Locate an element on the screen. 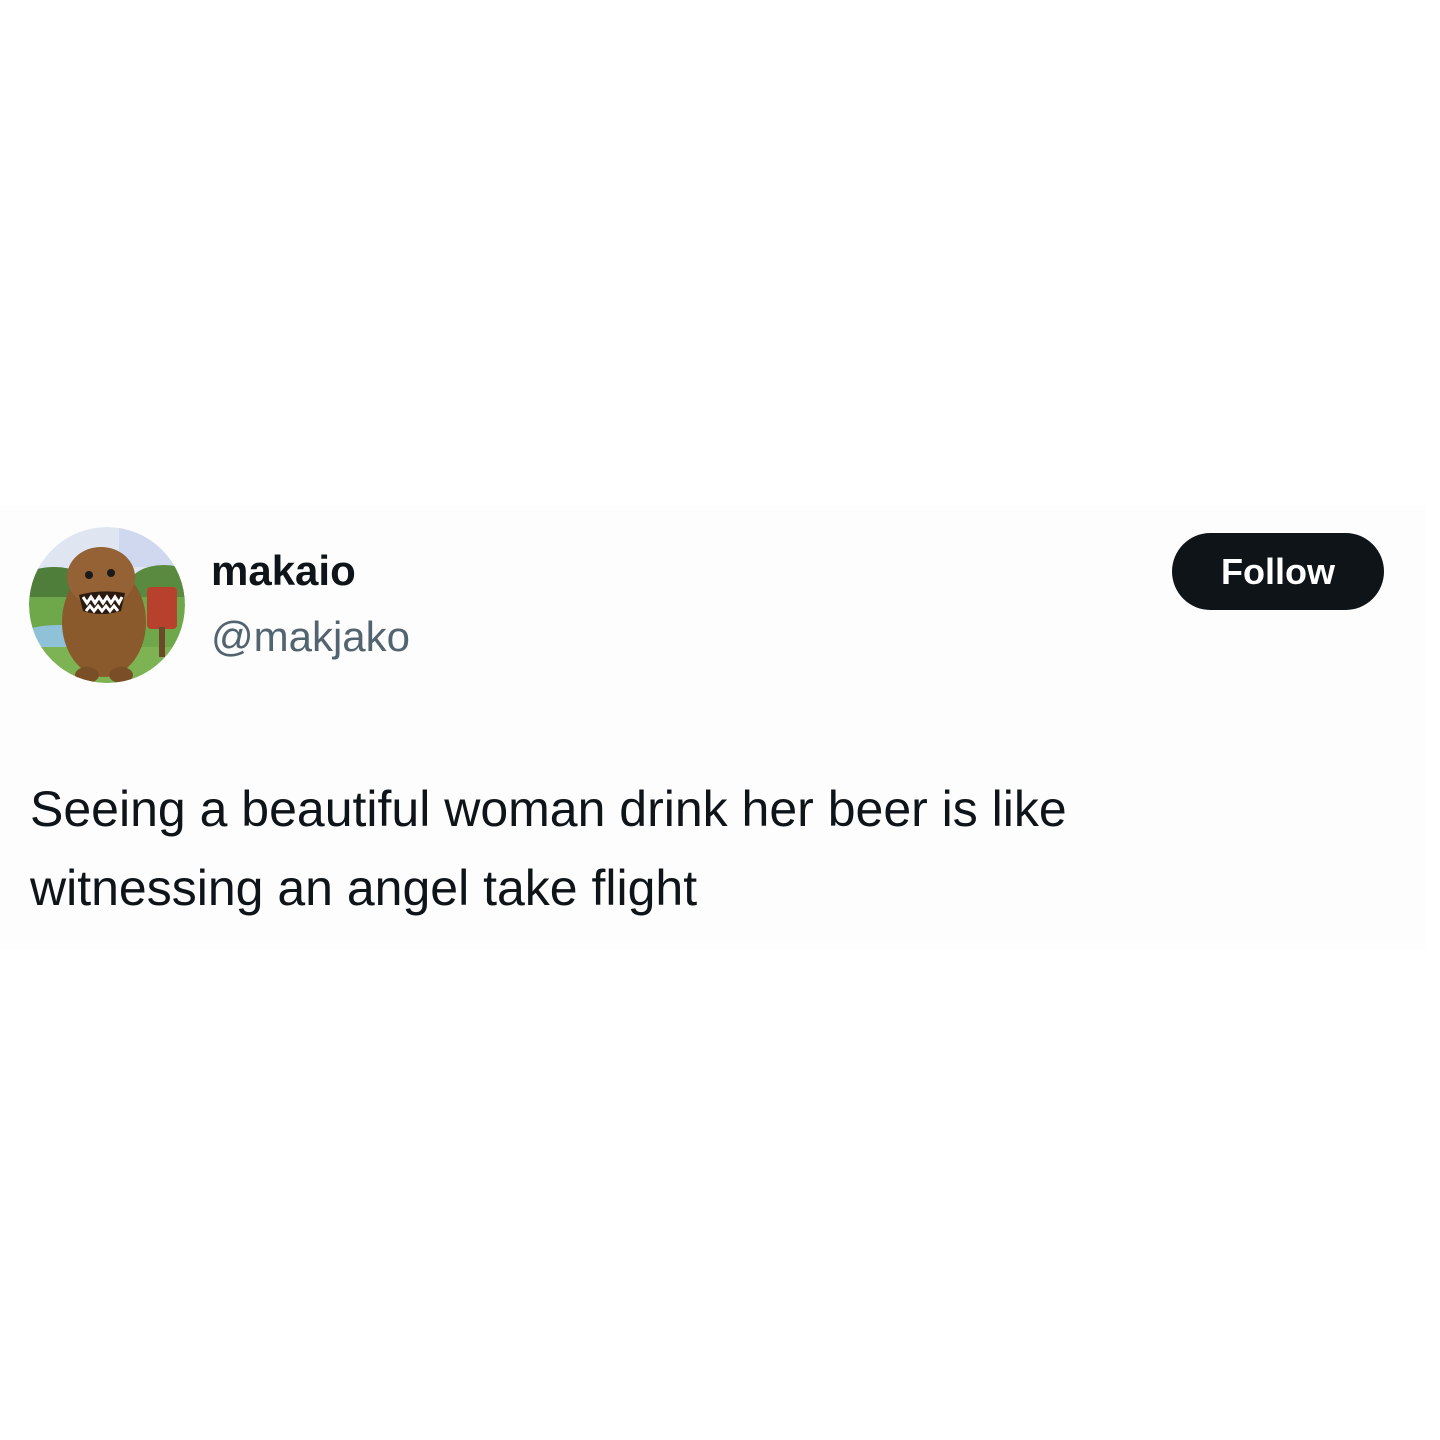  tweet-text-line: witnessing an angel take flight is located at coordinates (364, 888).